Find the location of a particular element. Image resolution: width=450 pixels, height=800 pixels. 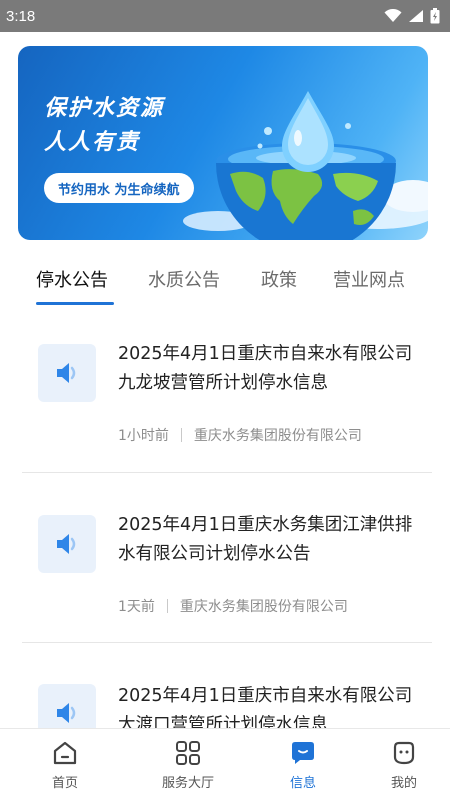

nav-label: 服务大厅 is located at coordinates (187, 783).